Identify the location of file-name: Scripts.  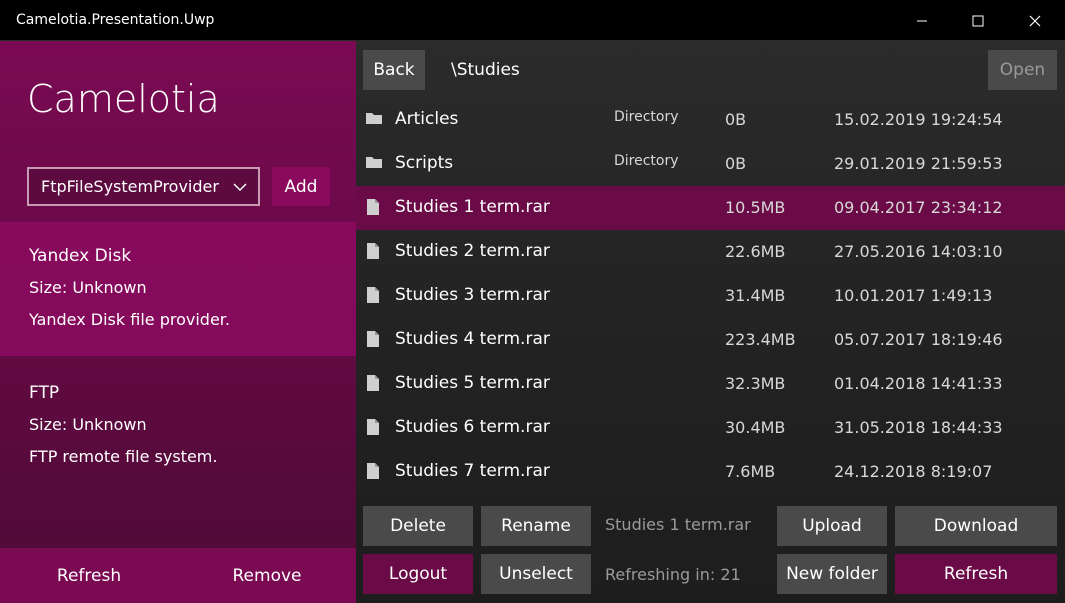
(424, 163).